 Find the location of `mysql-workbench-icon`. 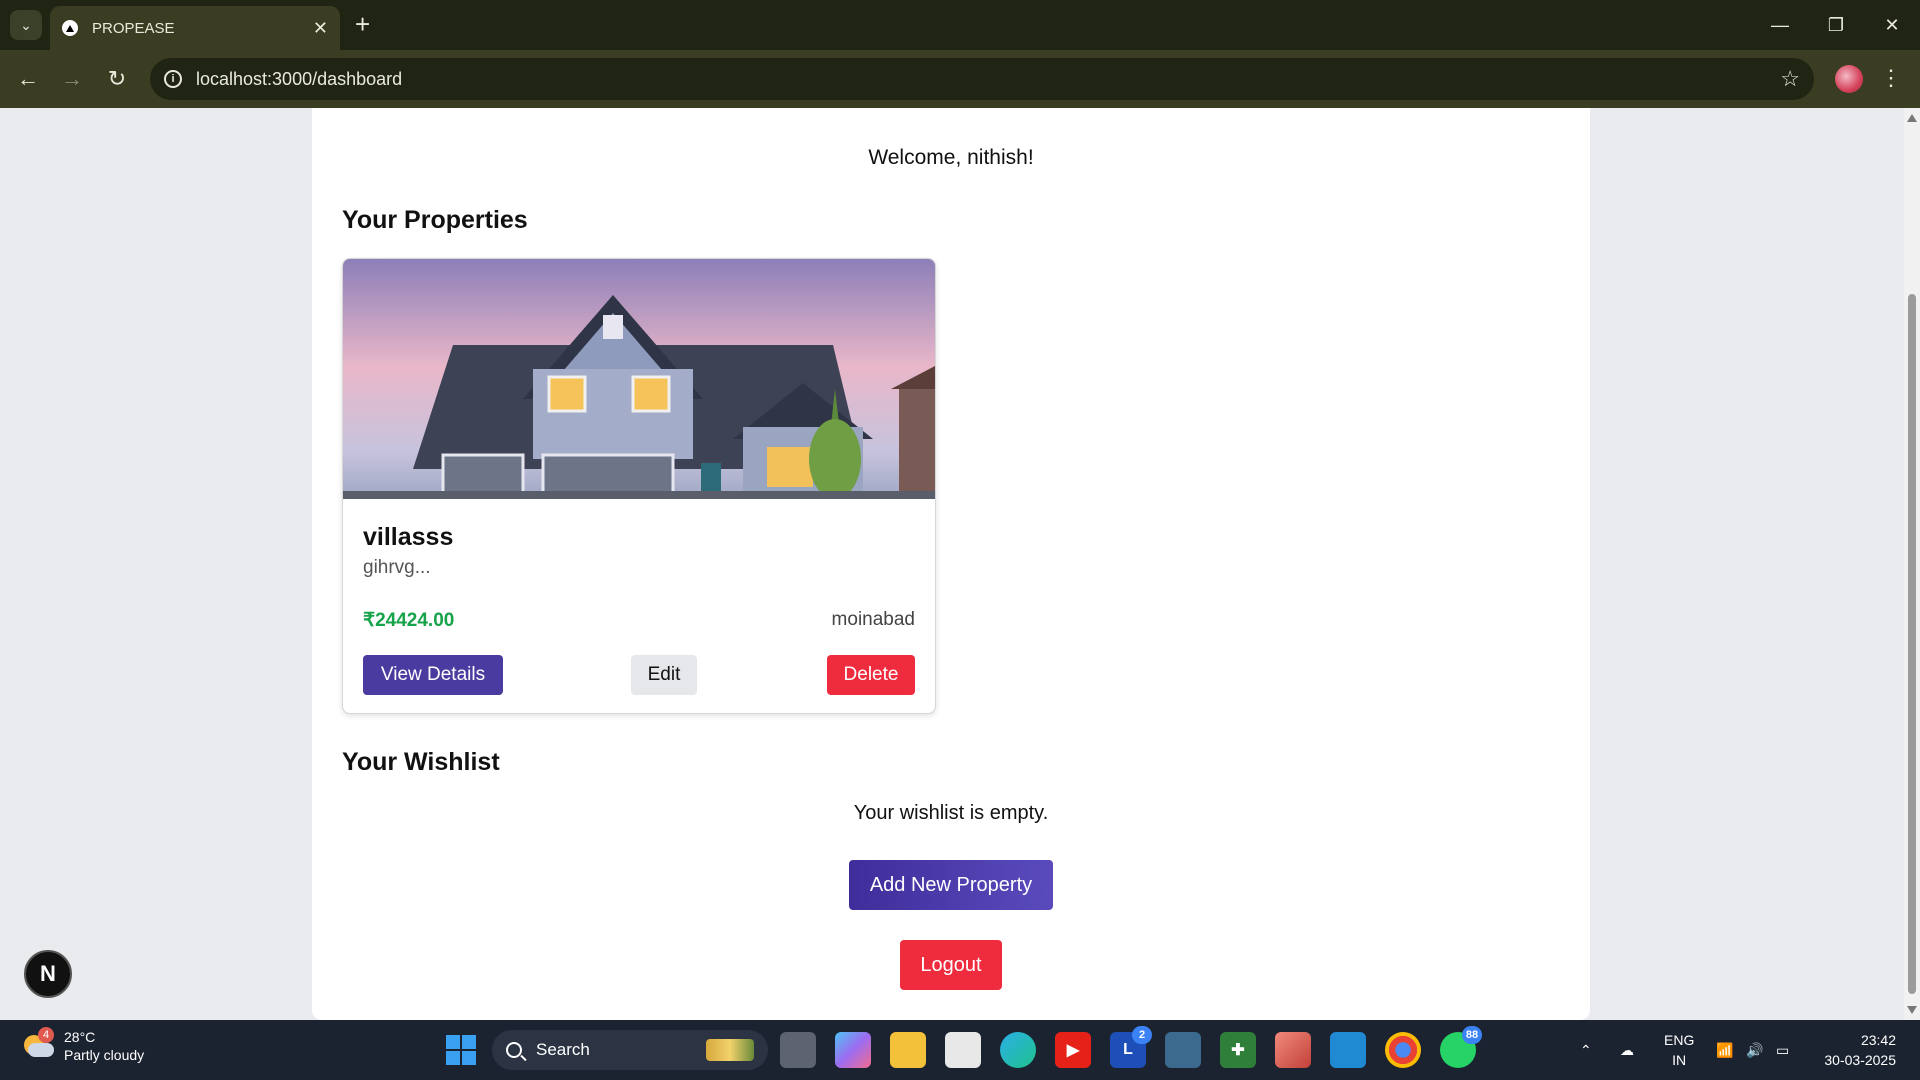

mysql-workbench-icon is located at coordinates (1183, 1050).